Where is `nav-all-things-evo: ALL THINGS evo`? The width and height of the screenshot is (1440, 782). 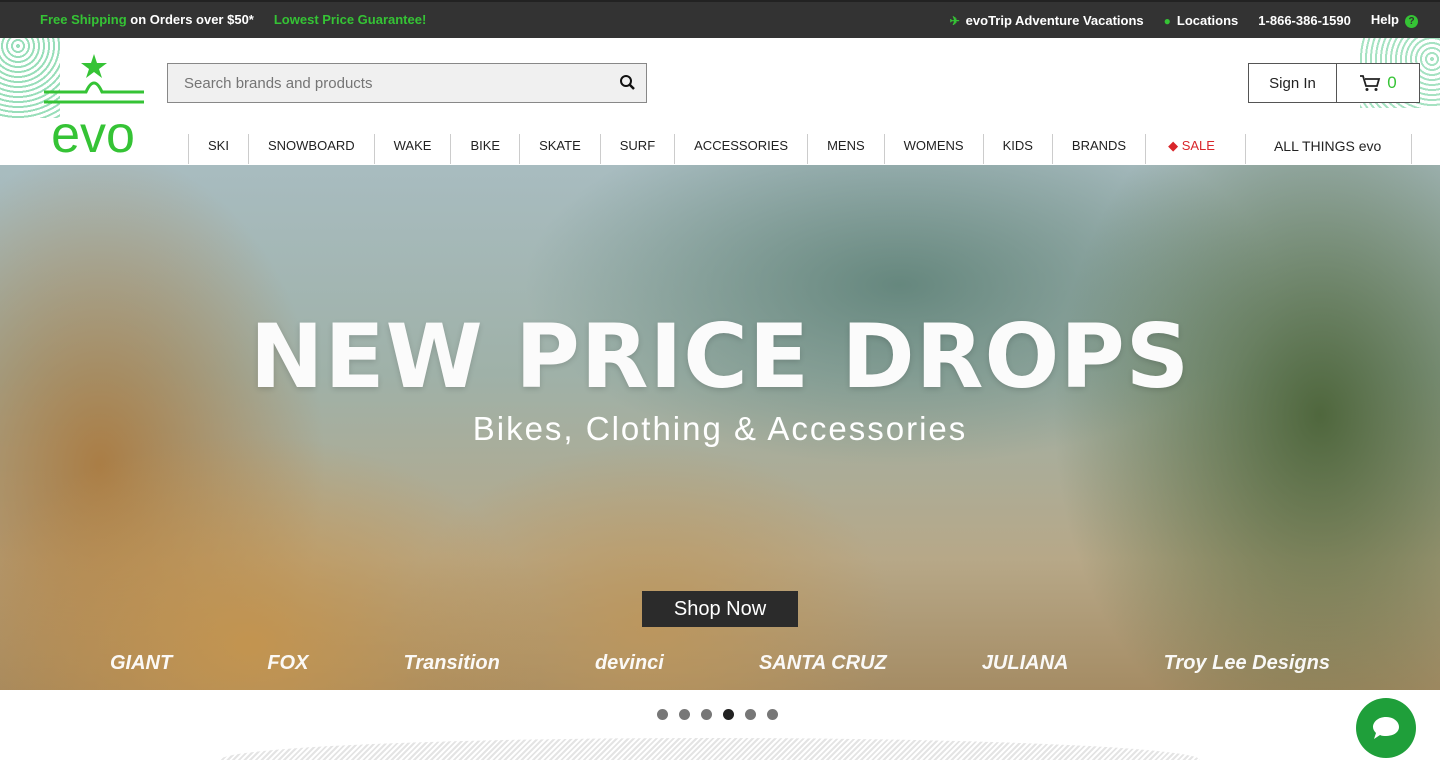 nav-all-things-evo: ALL THINGS evo is located at coordinates (1328, 149).